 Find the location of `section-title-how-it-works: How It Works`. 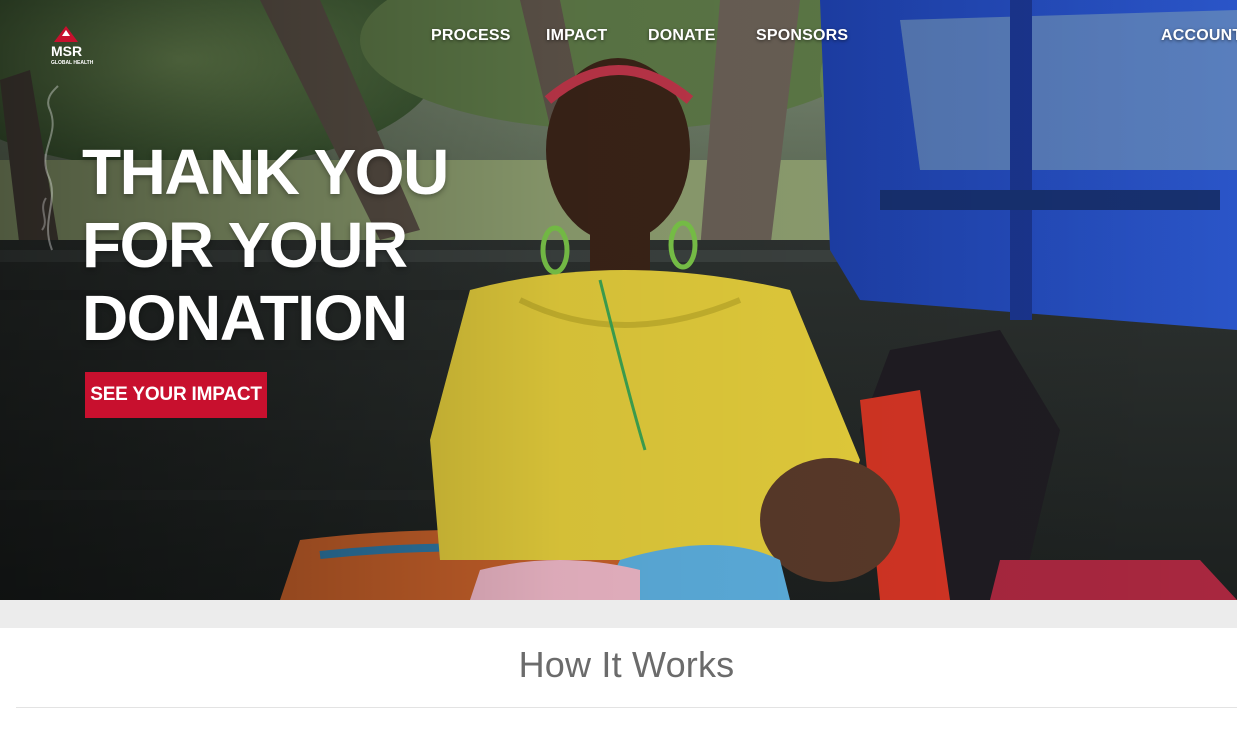

section-title-how-it-works: How It Works is located at coordinates (626, 664).